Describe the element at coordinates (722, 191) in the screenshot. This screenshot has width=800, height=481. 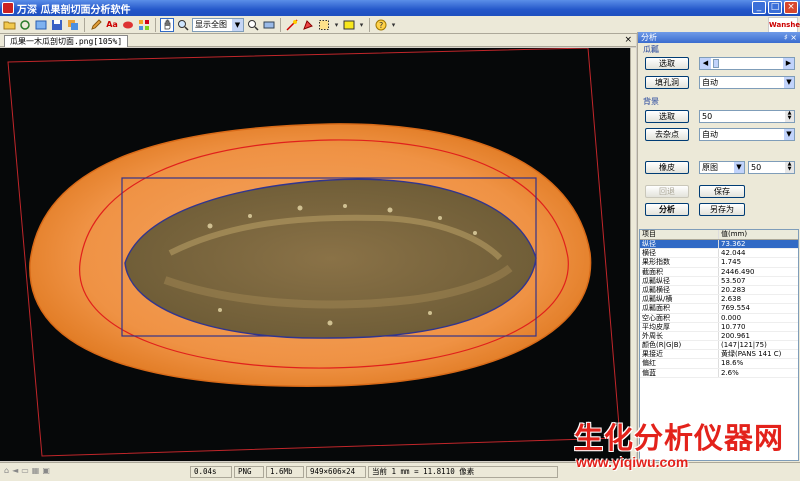
I see `save-button: 保存` at that location.